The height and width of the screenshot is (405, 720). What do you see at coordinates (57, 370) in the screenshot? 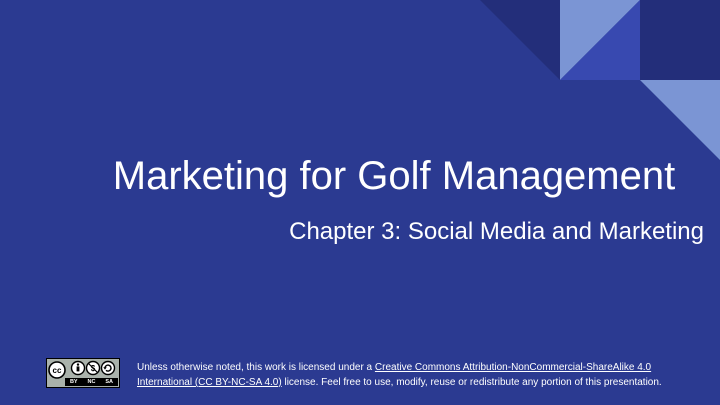
I see `svg-text: cc` at bounding box center [57, 370].